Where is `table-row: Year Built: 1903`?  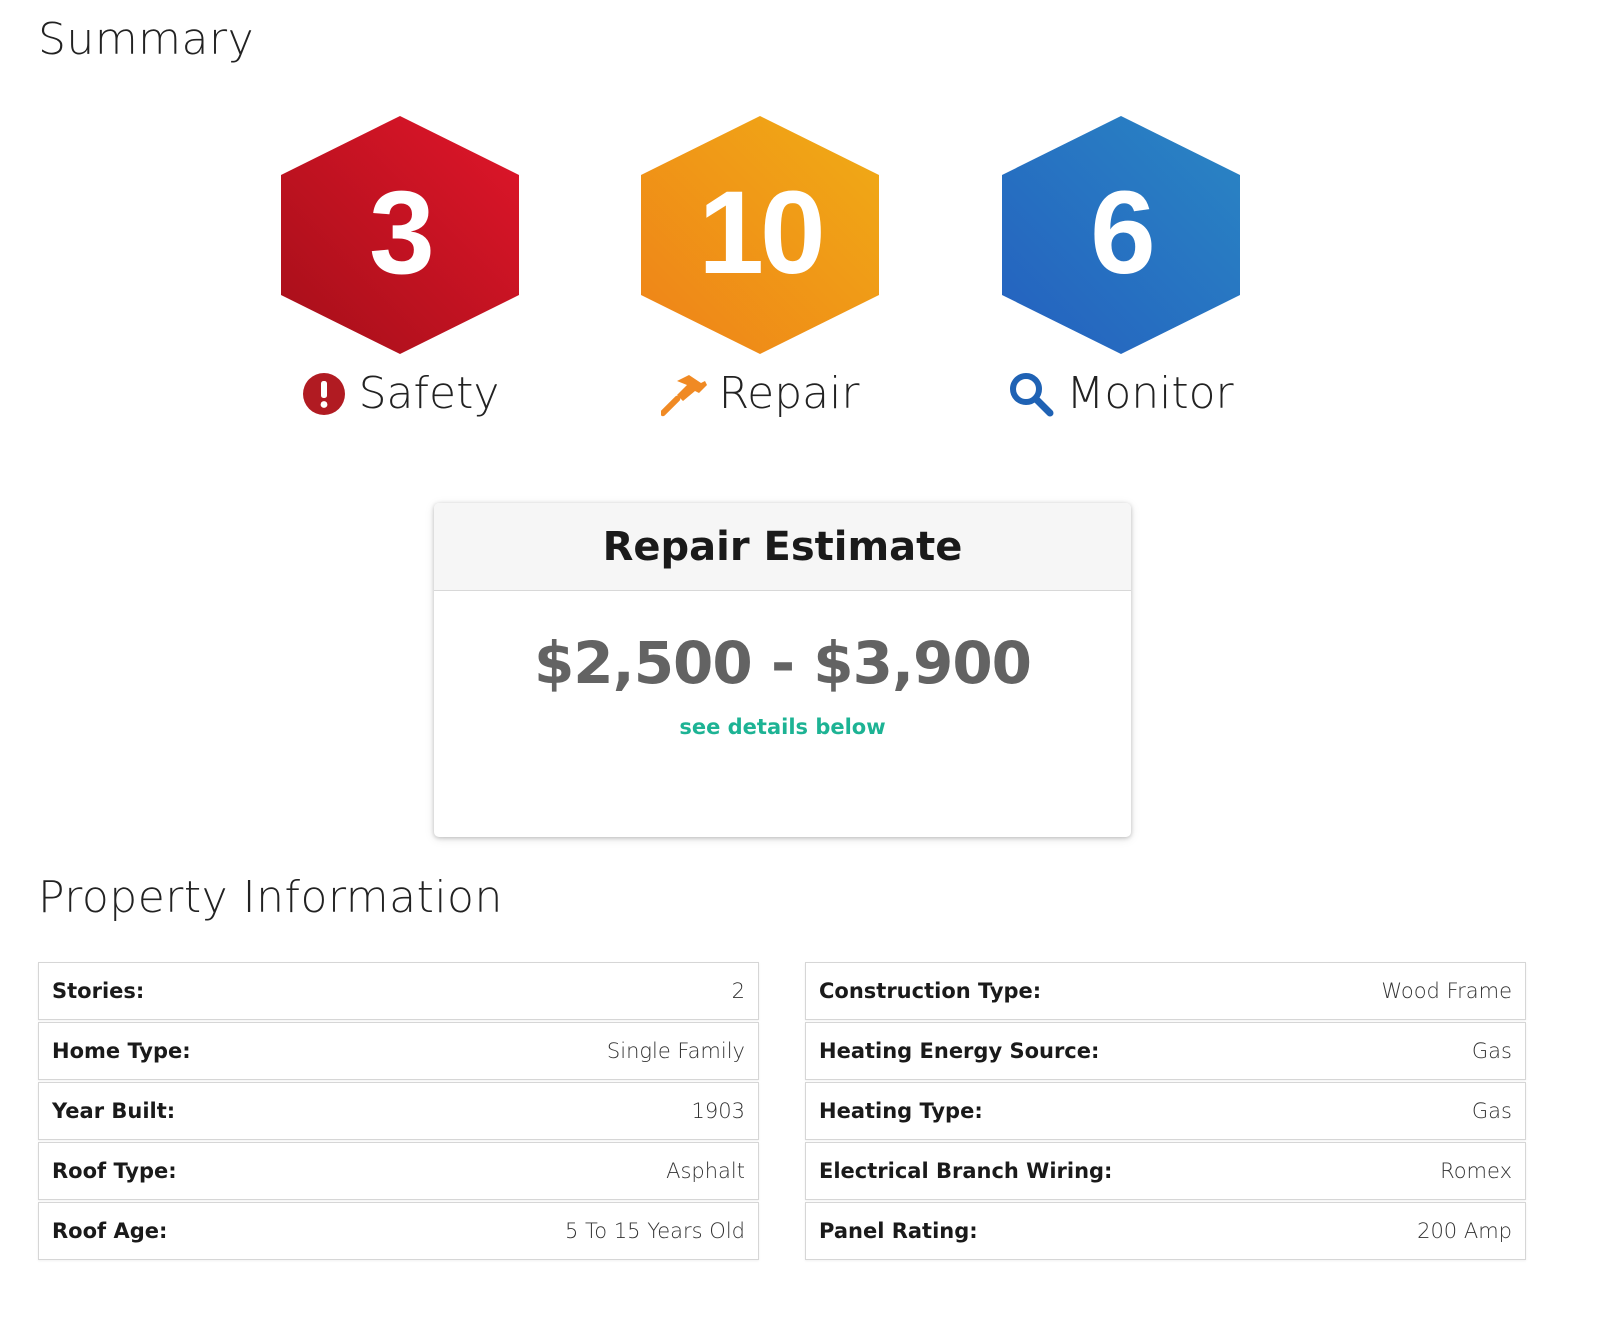
table-row: Year Built: 1903 is located at coordinates (398, 1111).